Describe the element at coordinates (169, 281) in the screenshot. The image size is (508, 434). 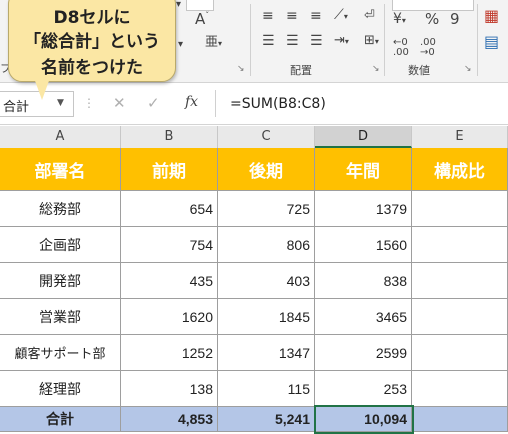
I see `first-half-cell: 435` at that location.